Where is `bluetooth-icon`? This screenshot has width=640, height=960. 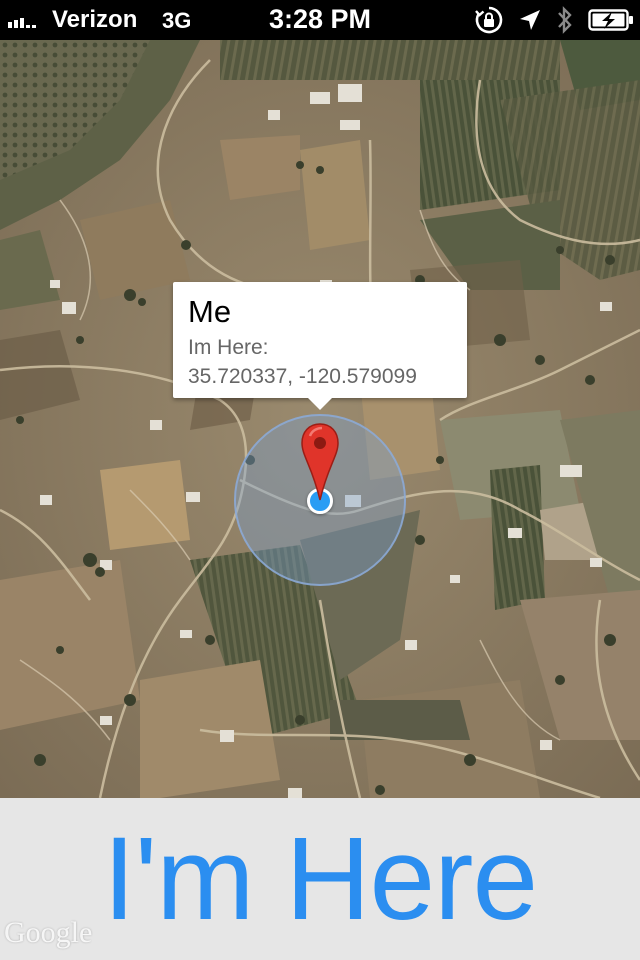
bluetooth-icon is located at coordinates (565, 20).